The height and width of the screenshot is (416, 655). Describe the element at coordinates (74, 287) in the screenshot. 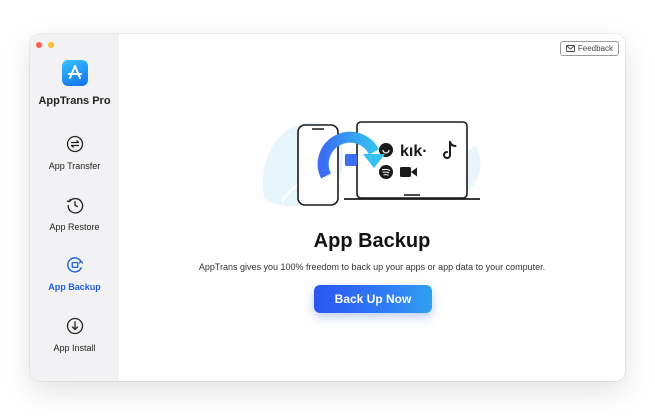

I see `sidebar-item-label: App Backup` at that location.